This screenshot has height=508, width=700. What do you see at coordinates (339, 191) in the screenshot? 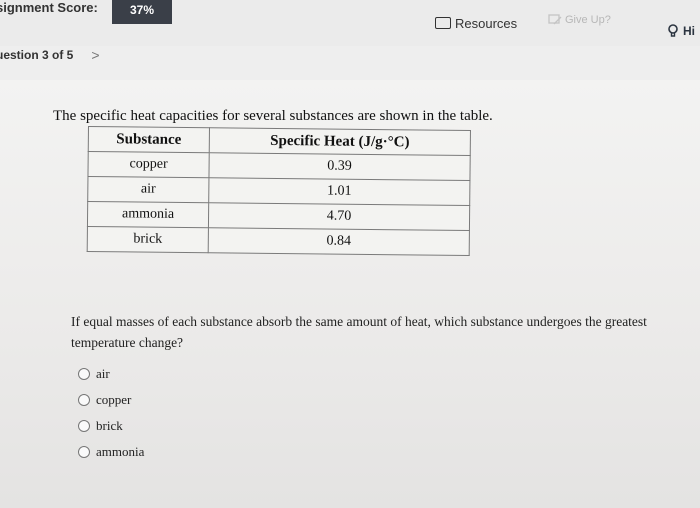
I see `specific-heat-cell: 1.01` at bounding box center [339, 191].